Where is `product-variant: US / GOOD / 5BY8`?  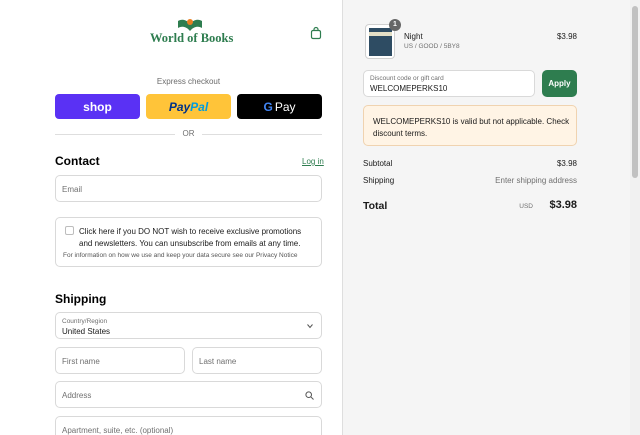
product-variant: US / GOOD / 5BY8 is located at coordinates (432, 46).